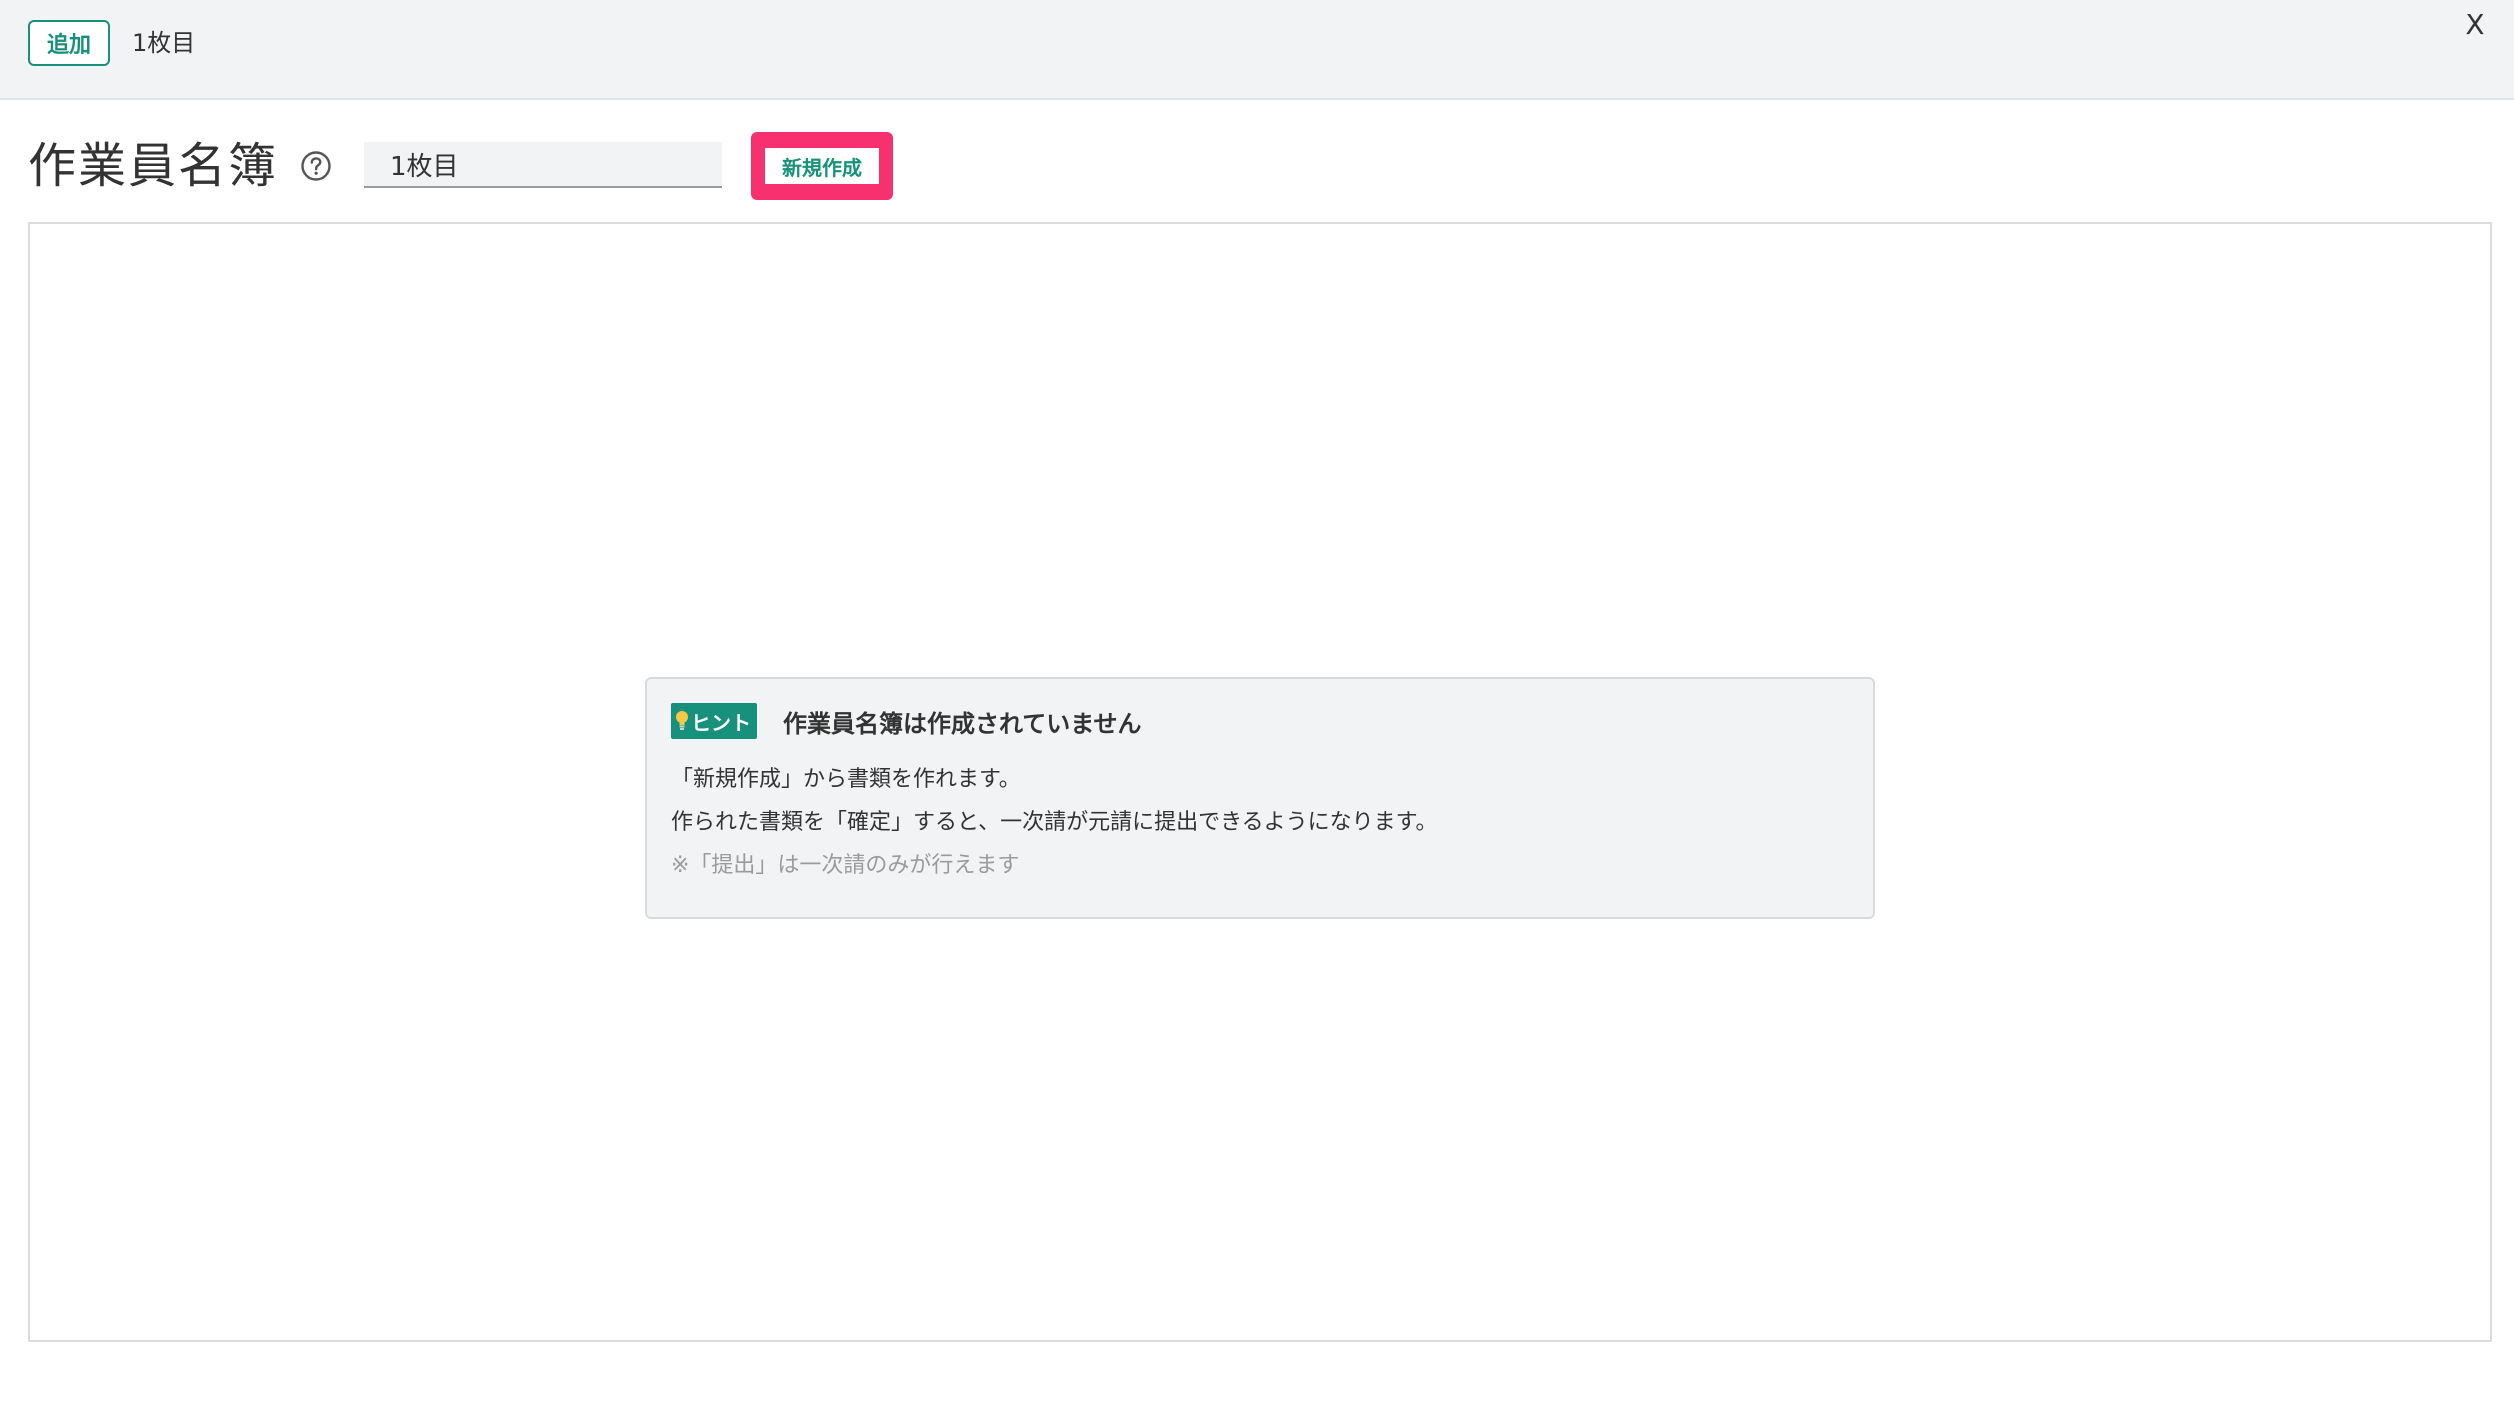 This screenshot has width=2514, height=1428. What do you see at coordinates (543, 165) in the screenshot?
I see `sheet-name-input` at bounding box center [543, 165].